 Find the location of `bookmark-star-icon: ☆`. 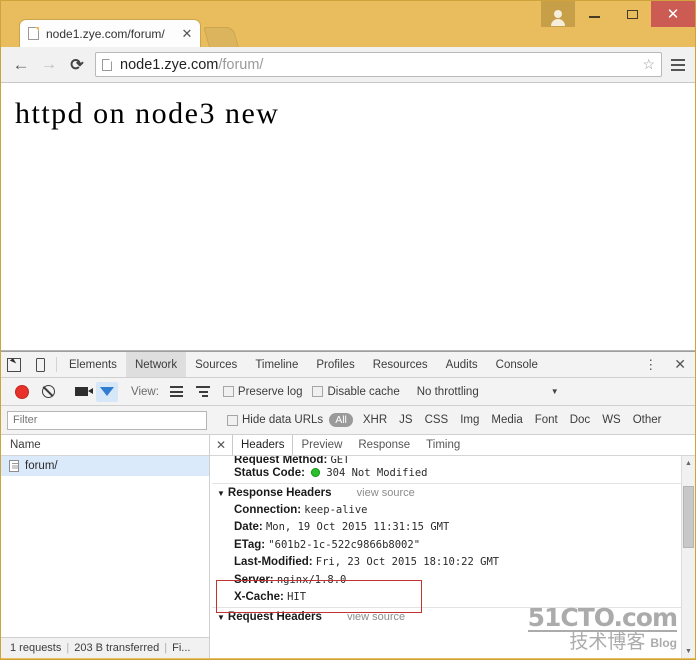

bookmark-star-icon: ☆ is located at coordinates (648, 64).